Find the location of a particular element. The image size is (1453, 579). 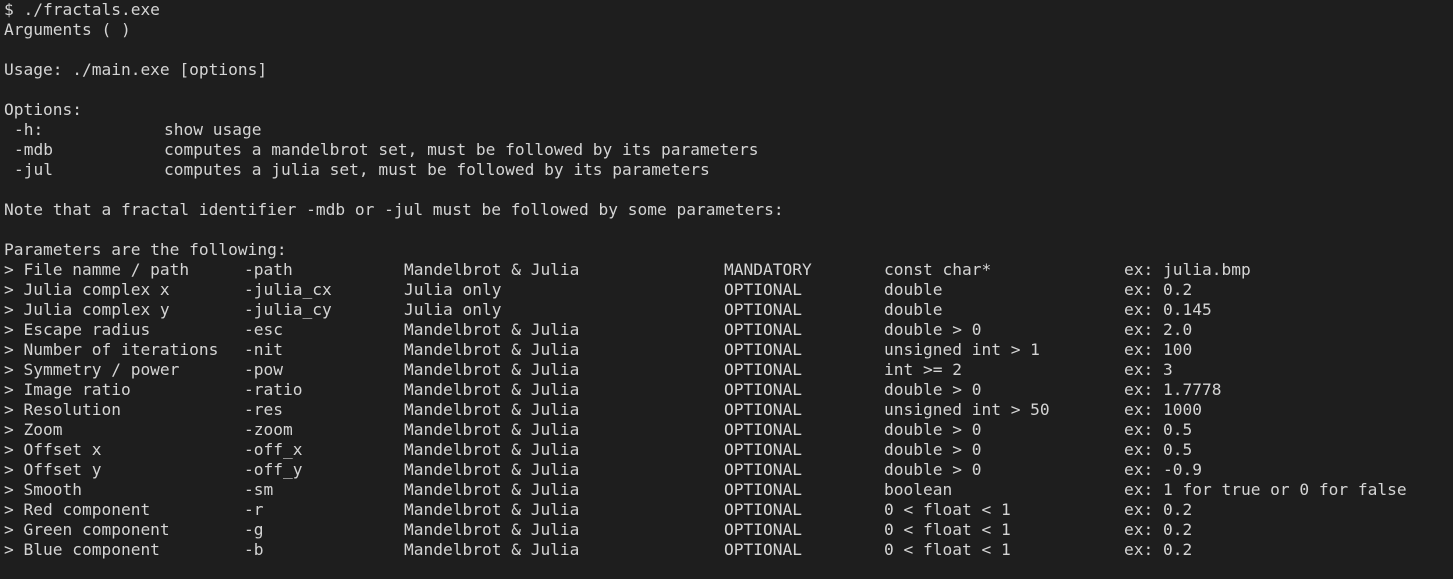

param-example: ex: -0.9 is located at coordinates (1163, 469).